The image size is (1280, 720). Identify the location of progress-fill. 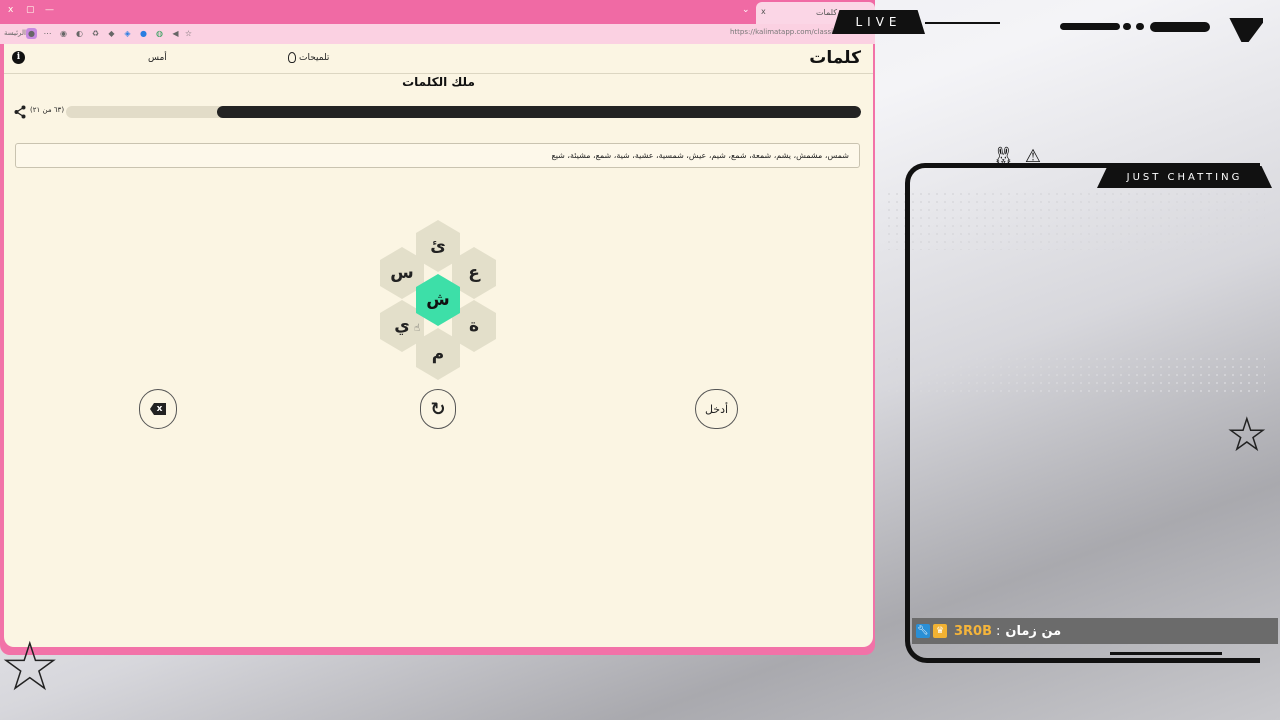
(539, 112).